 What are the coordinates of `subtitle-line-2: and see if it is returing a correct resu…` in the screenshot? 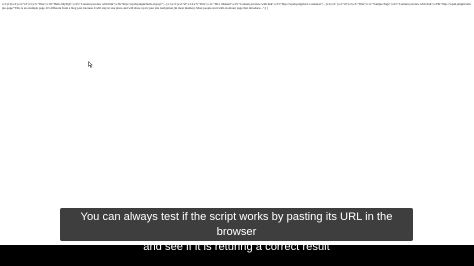 It's located at (236, 246).